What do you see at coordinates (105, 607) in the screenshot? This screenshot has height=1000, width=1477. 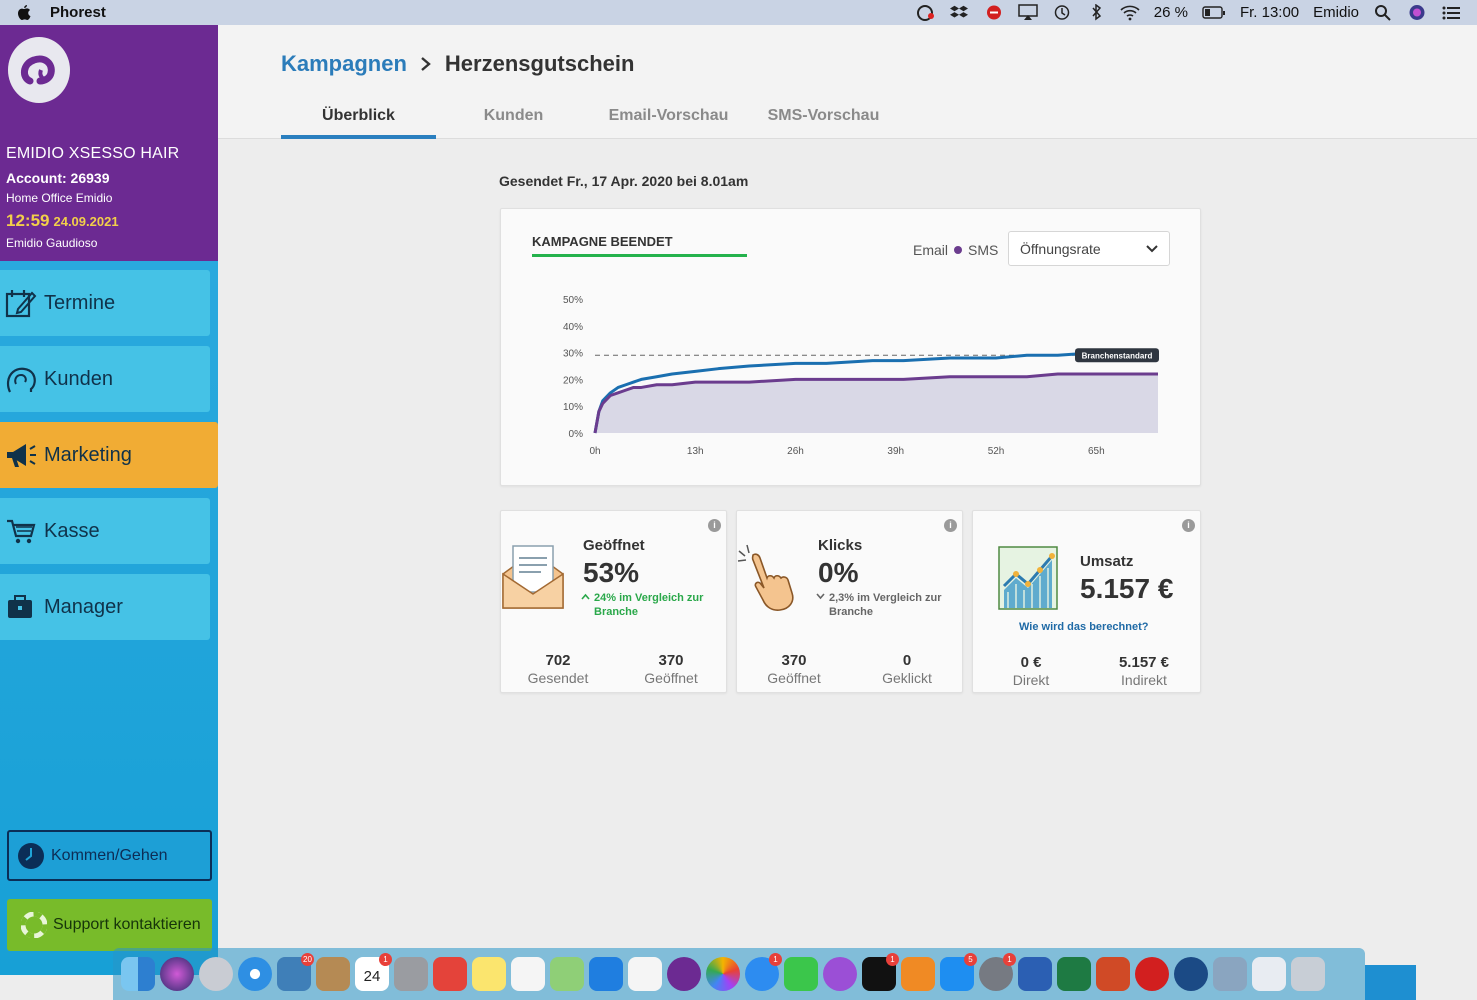 I see `nav-manager: Manager` at bounding box center [105, 607].